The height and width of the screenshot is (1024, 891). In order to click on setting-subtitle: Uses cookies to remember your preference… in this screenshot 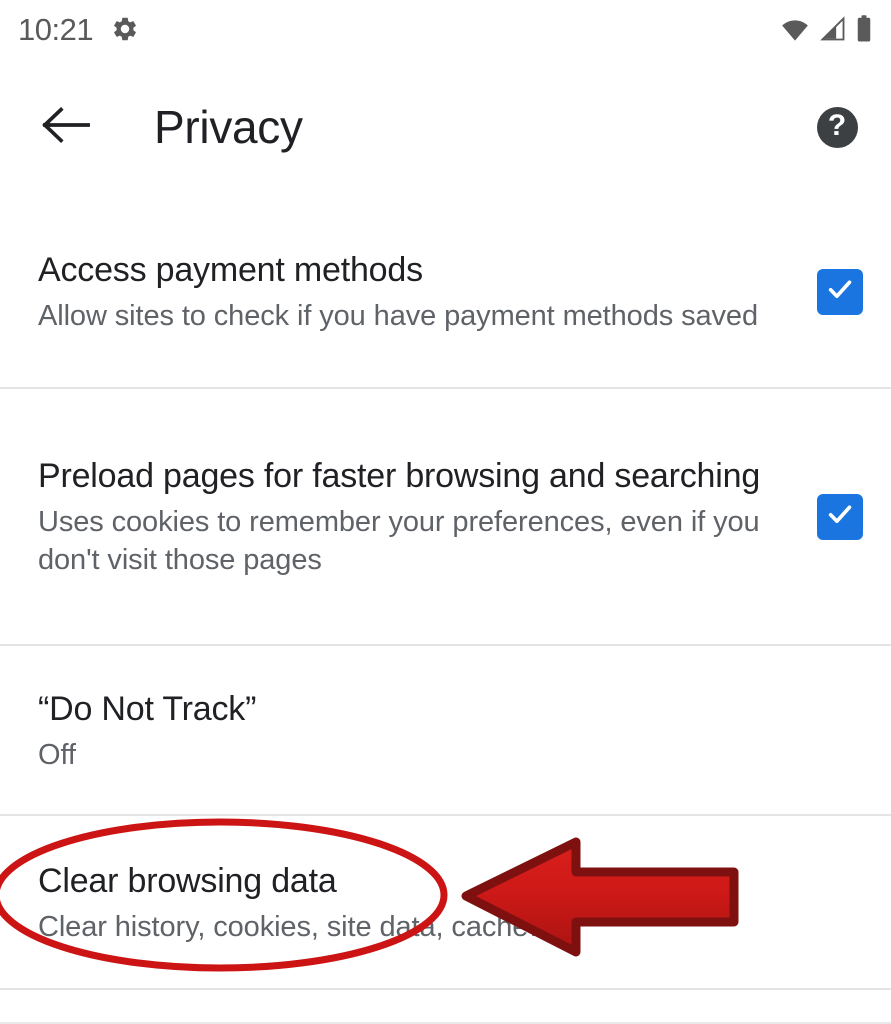, I will do `click(399, 541)`.